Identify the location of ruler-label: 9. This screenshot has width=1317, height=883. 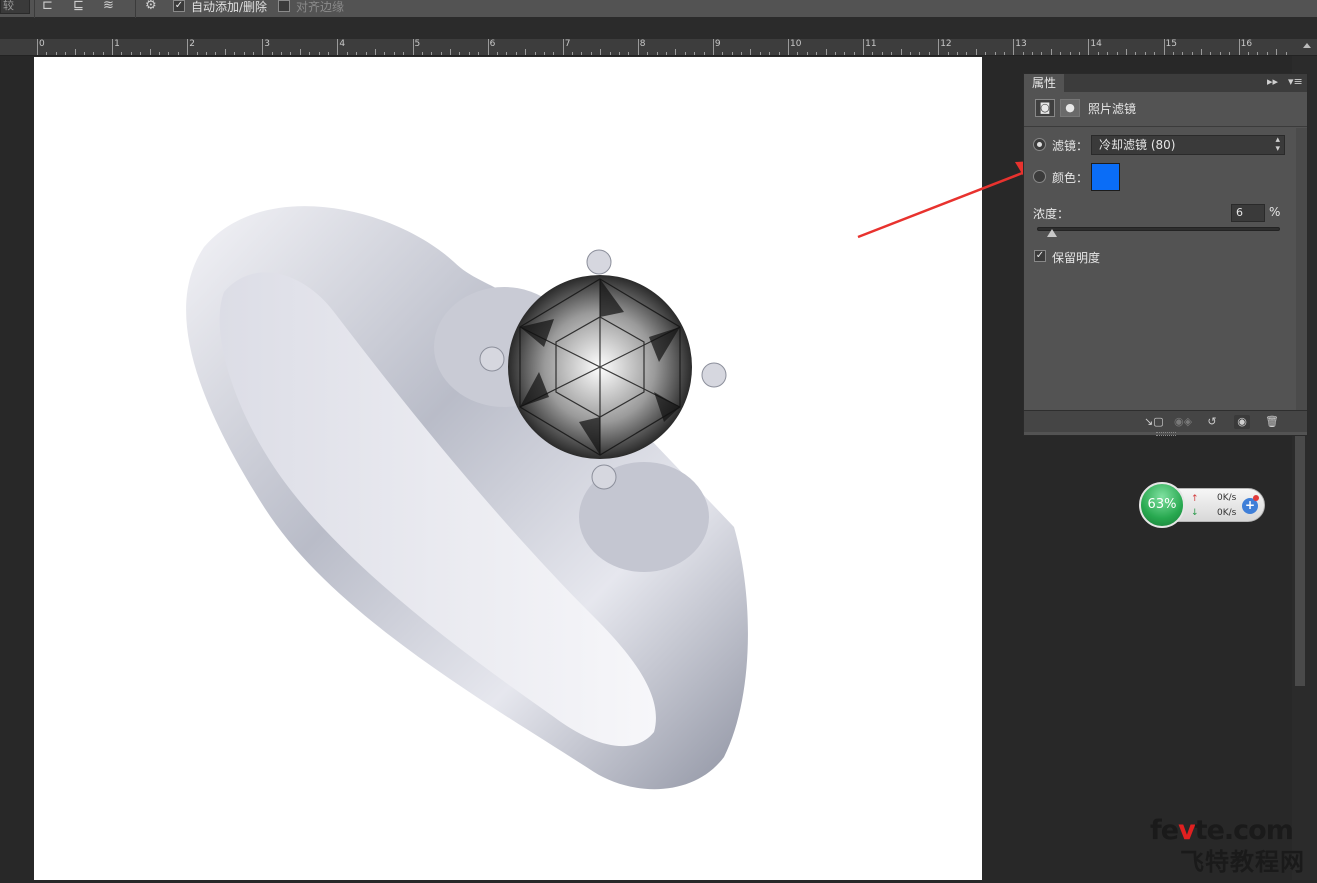
(717, 44).